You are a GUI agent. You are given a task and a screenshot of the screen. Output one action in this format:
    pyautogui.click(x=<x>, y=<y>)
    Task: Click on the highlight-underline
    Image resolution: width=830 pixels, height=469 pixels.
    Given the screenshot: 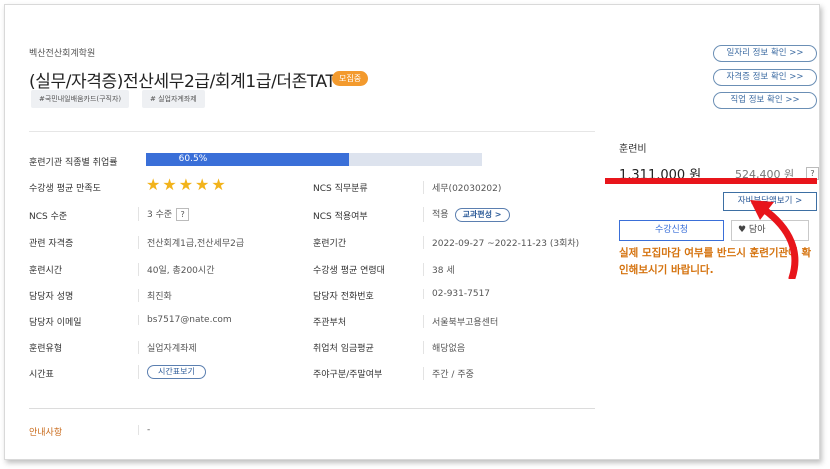 What is the action you would take?
    pyautogui.click(x=711, y=181)
    